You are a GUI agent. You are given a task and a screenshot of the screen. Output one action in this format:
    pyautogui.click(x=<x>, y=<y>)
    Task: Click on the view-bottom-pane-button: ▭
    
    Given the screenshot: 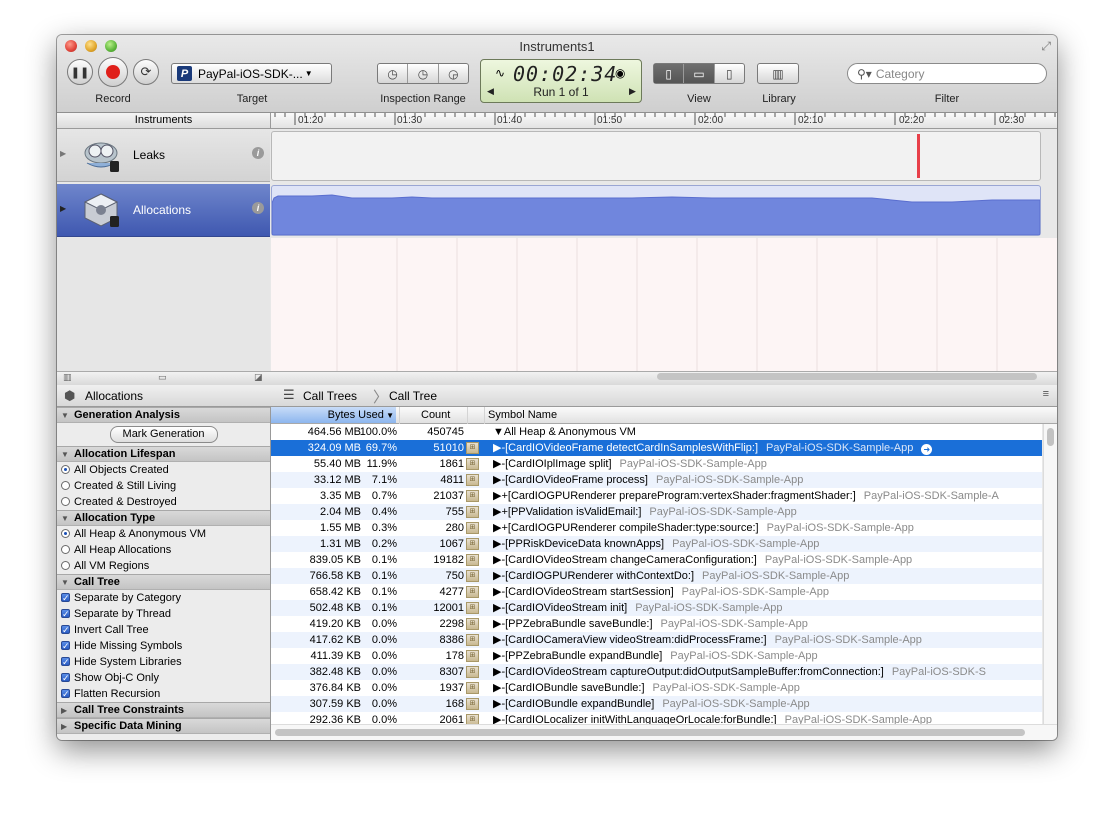 What is the action you would take?
    pyautogui.click(x=699, y=73)
    